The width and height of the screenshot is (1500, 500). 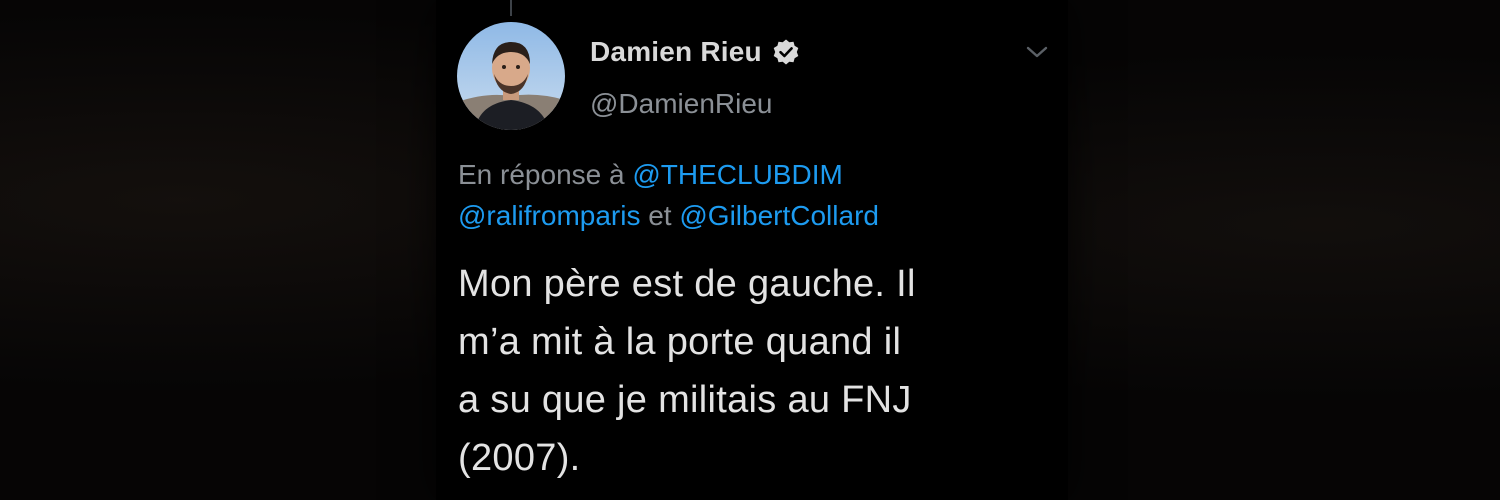 I want to click on author-display-name: Damien Rieu, so click(x=695, y=52).